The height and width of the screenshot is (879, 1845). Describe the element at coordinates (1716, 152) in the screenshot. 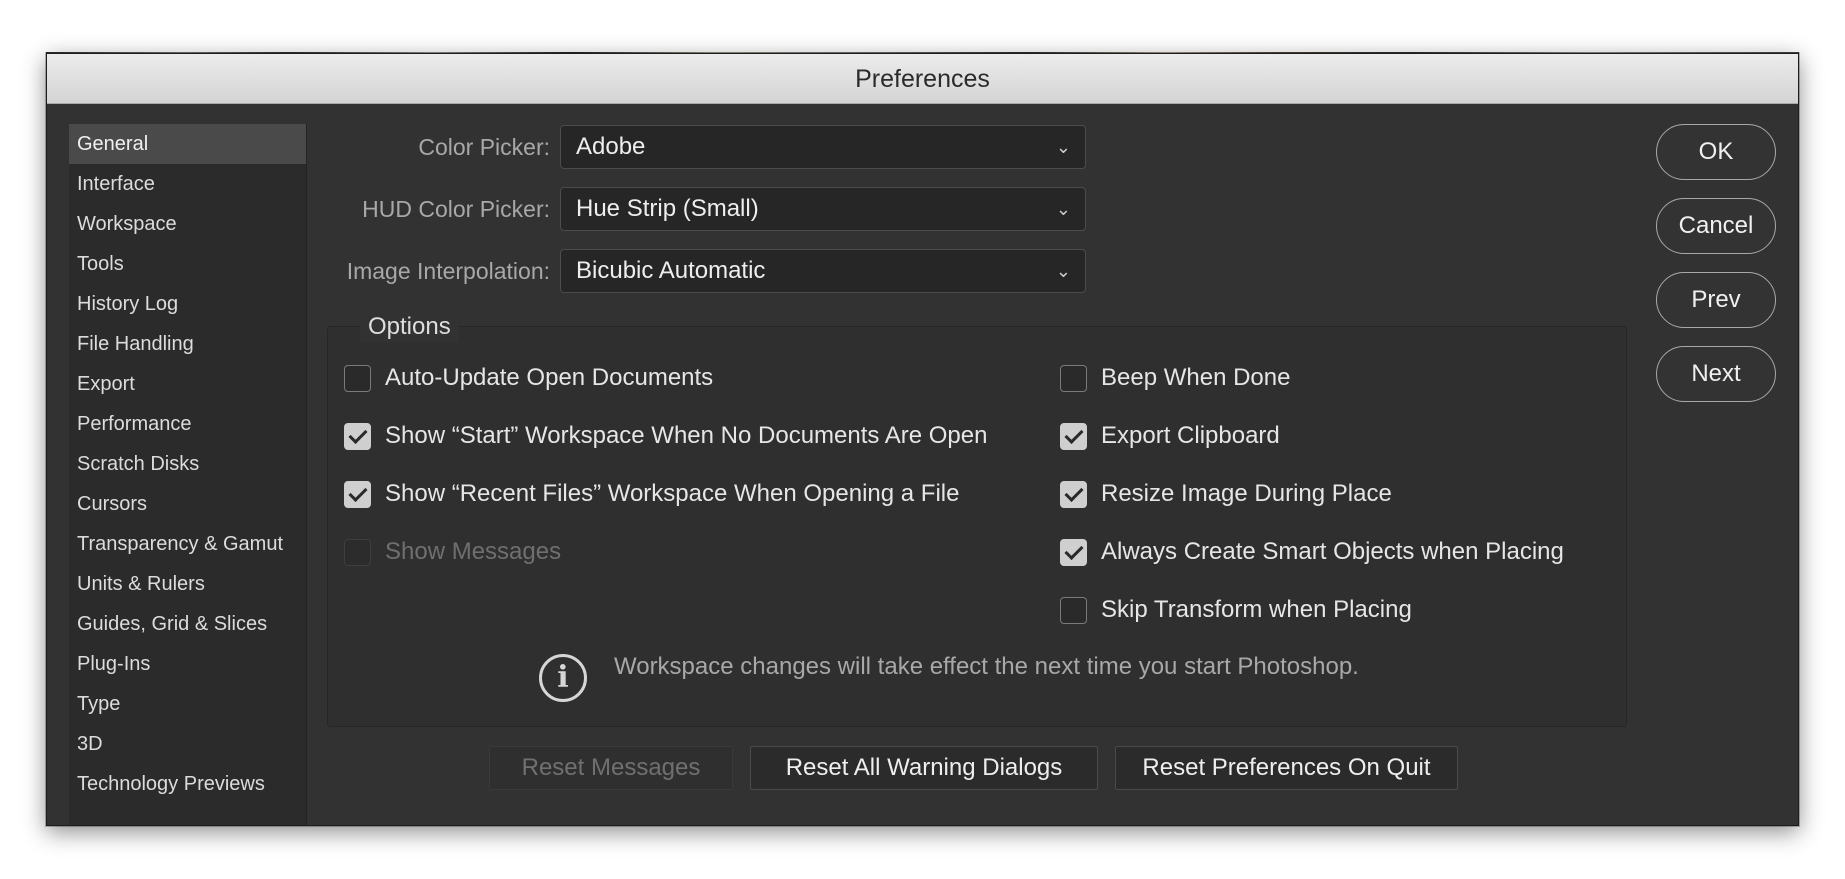

I see `ok-button: OK` at that location.